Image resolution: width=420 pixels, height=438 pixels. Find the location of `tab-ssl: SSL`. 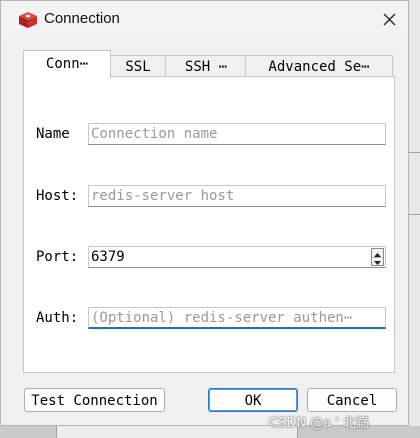

tab-ssl: SSL is located at coordinates (138, 66).